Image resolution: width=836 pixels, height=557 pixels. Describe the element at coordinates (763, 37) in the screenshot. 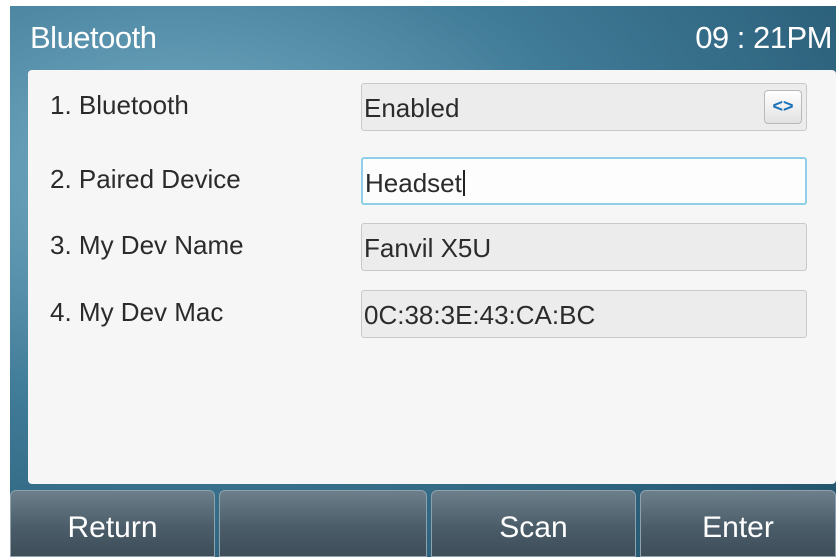

I see `clock: 09 : 21PM` at that location.